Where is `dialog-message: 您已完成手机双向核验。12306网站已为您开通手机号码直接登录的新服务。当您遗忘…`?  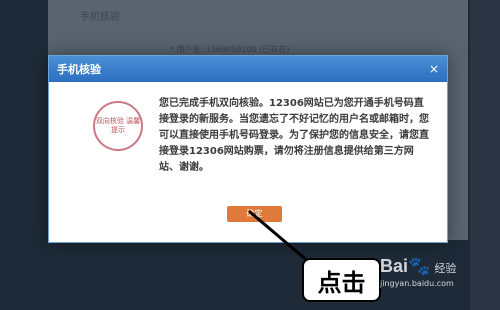
dialog-message: 您已完成手机双向核验。12306网站已为您开通手机号码直接登录的新服务。当您遗忘… is located at coordinates (294, 135).